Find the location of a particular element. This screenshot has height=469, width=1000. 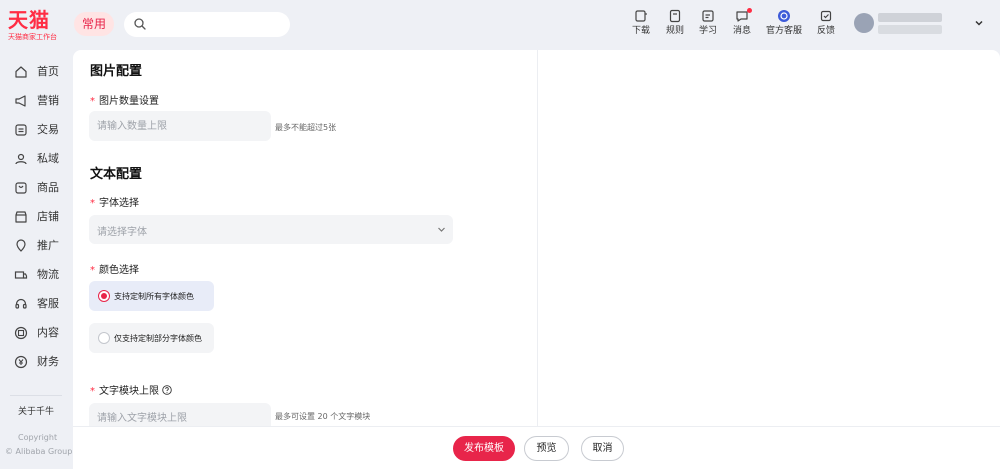

publish-template-button: 发布模板 is located at coordinates (484, 448).